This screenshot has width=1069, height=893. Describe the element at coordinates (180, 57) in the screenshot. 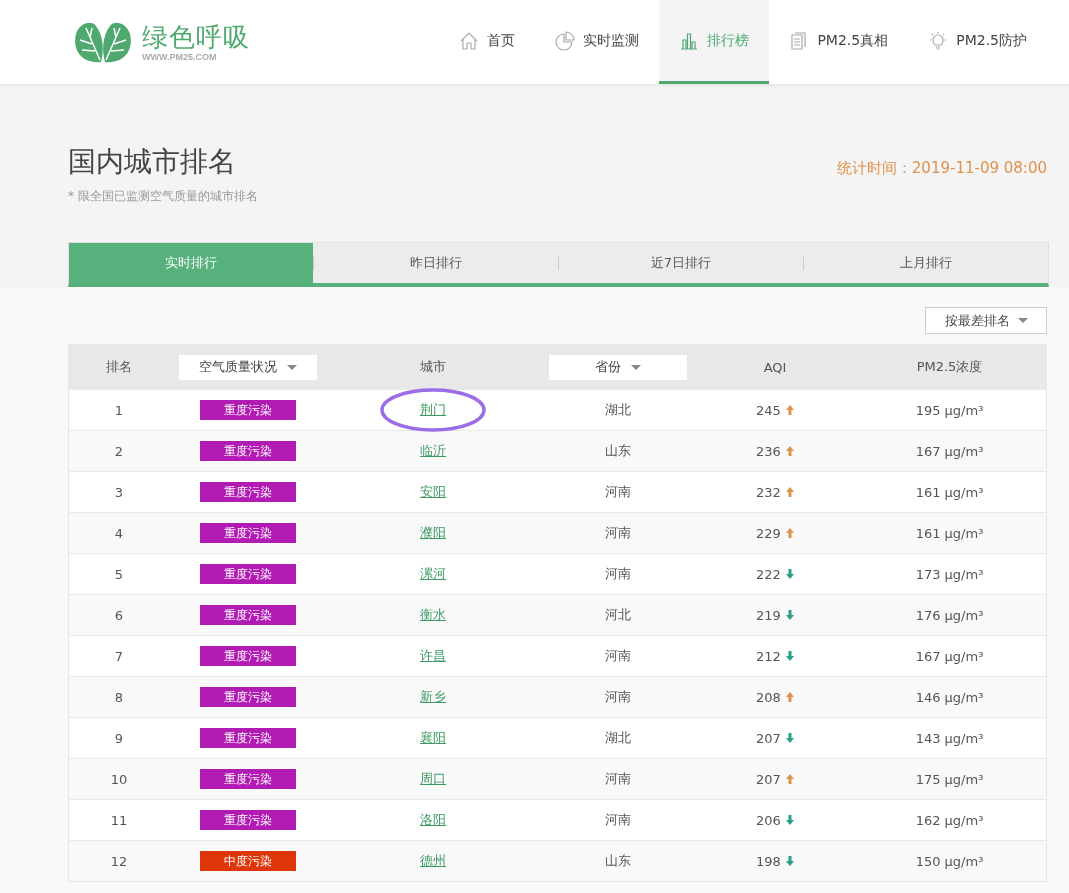

I see `site-url: WWW.PM25.COM` at that location.